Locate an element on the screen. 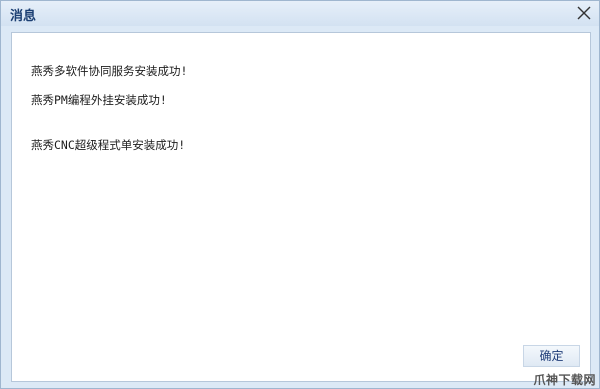 This screenshot has height=389, width=600. ok-button: 确定 is located at coordinates (551, 356).